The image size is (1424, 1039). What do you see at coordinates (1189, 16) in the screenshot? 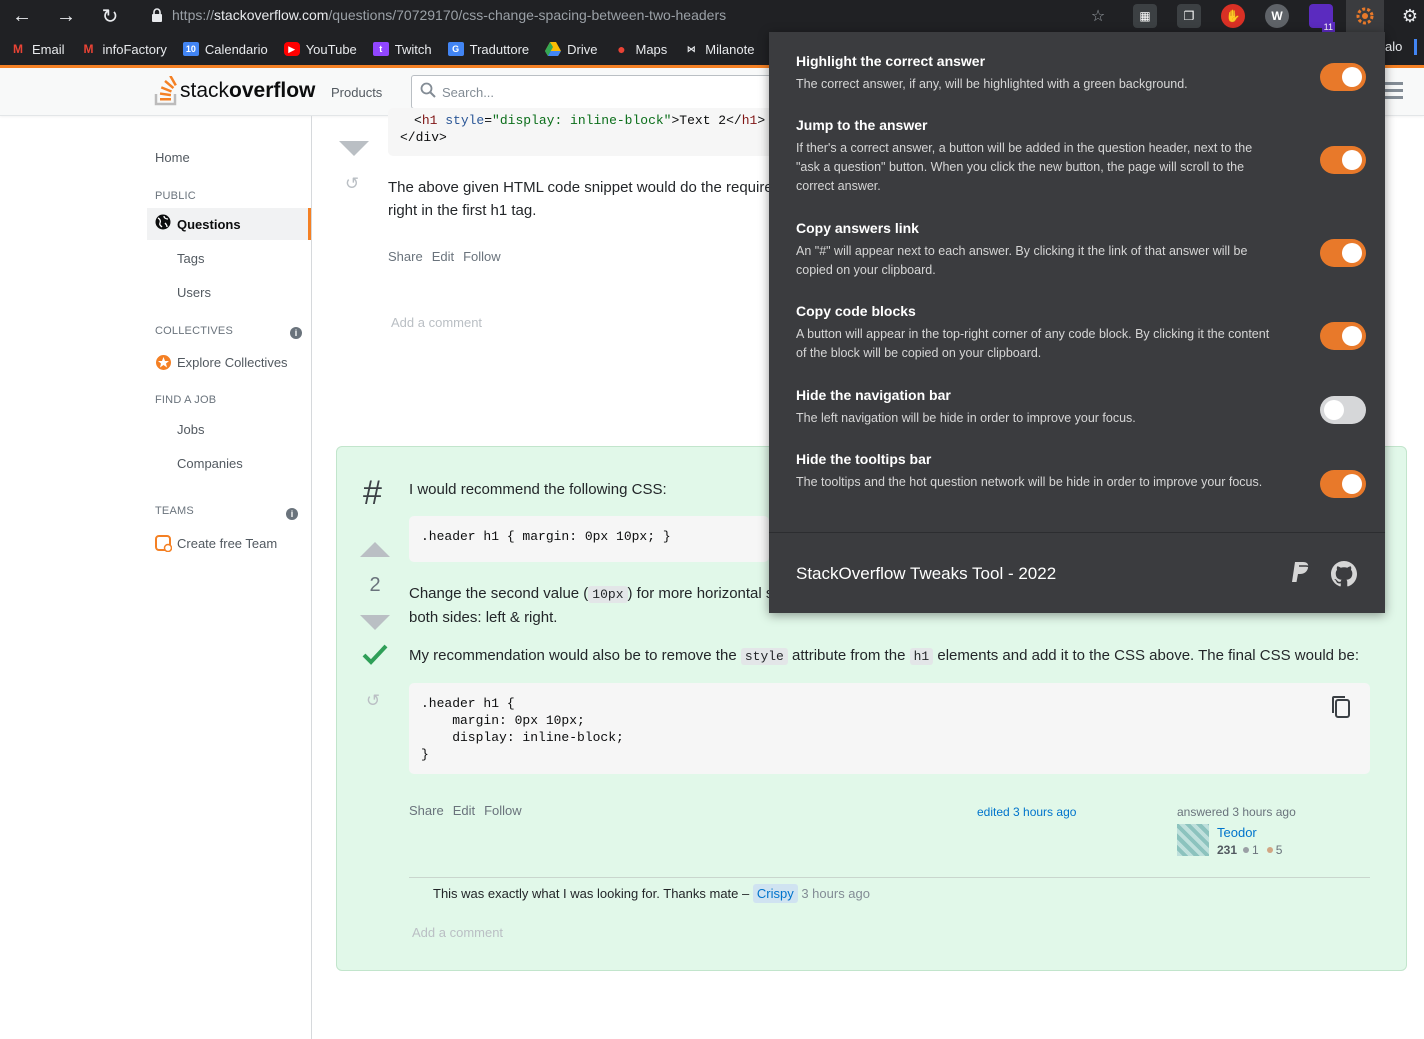
I see `extension-icon: ❐` at bounding box center [1189, 16].